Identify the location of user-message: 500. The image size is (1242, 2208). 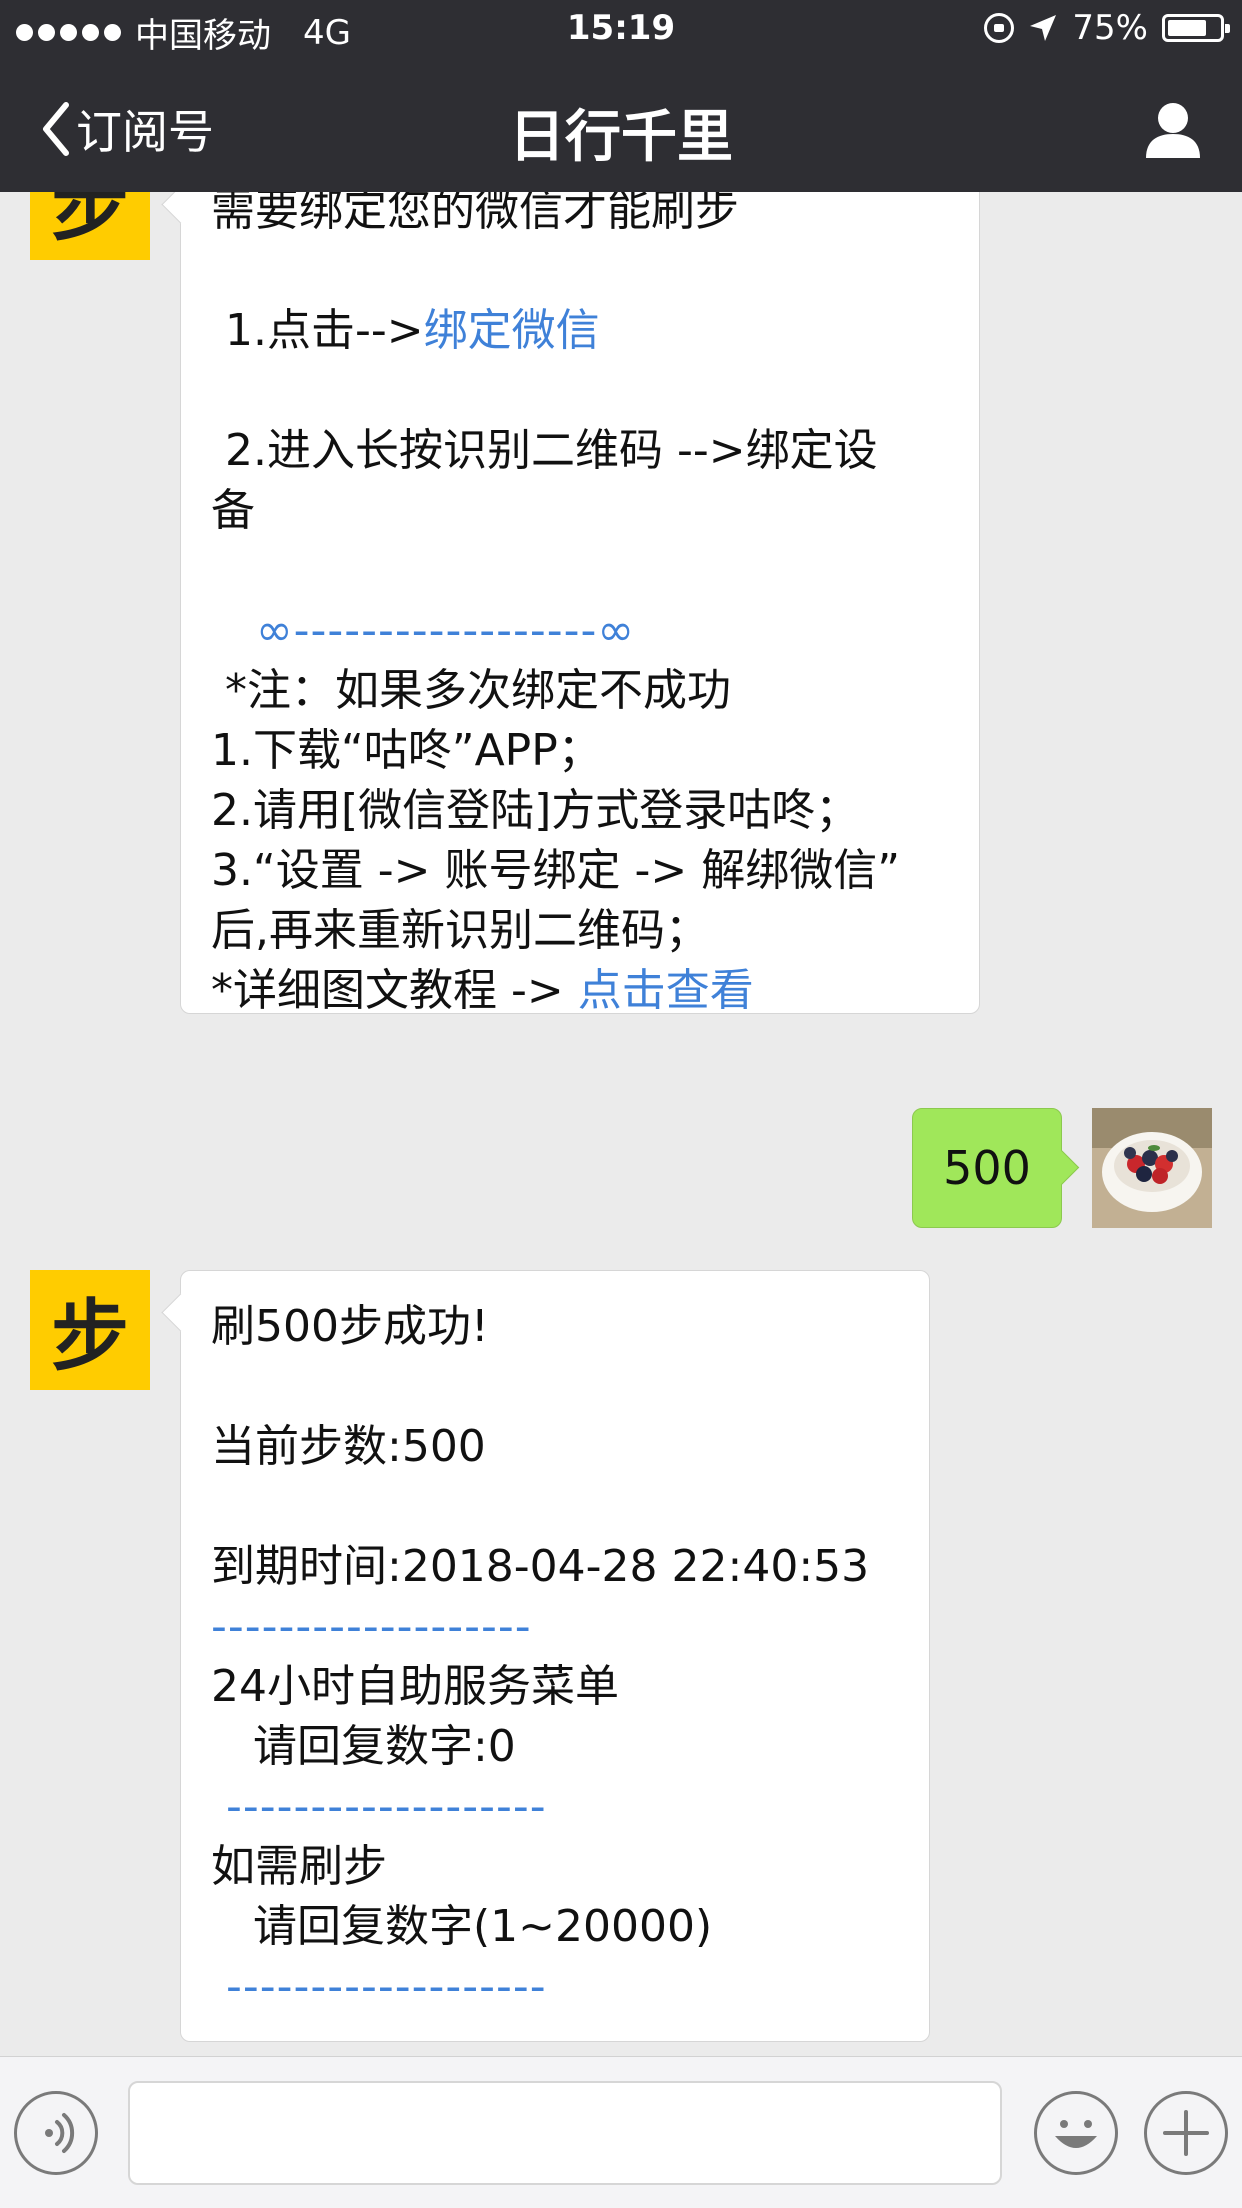
(987, 1168).